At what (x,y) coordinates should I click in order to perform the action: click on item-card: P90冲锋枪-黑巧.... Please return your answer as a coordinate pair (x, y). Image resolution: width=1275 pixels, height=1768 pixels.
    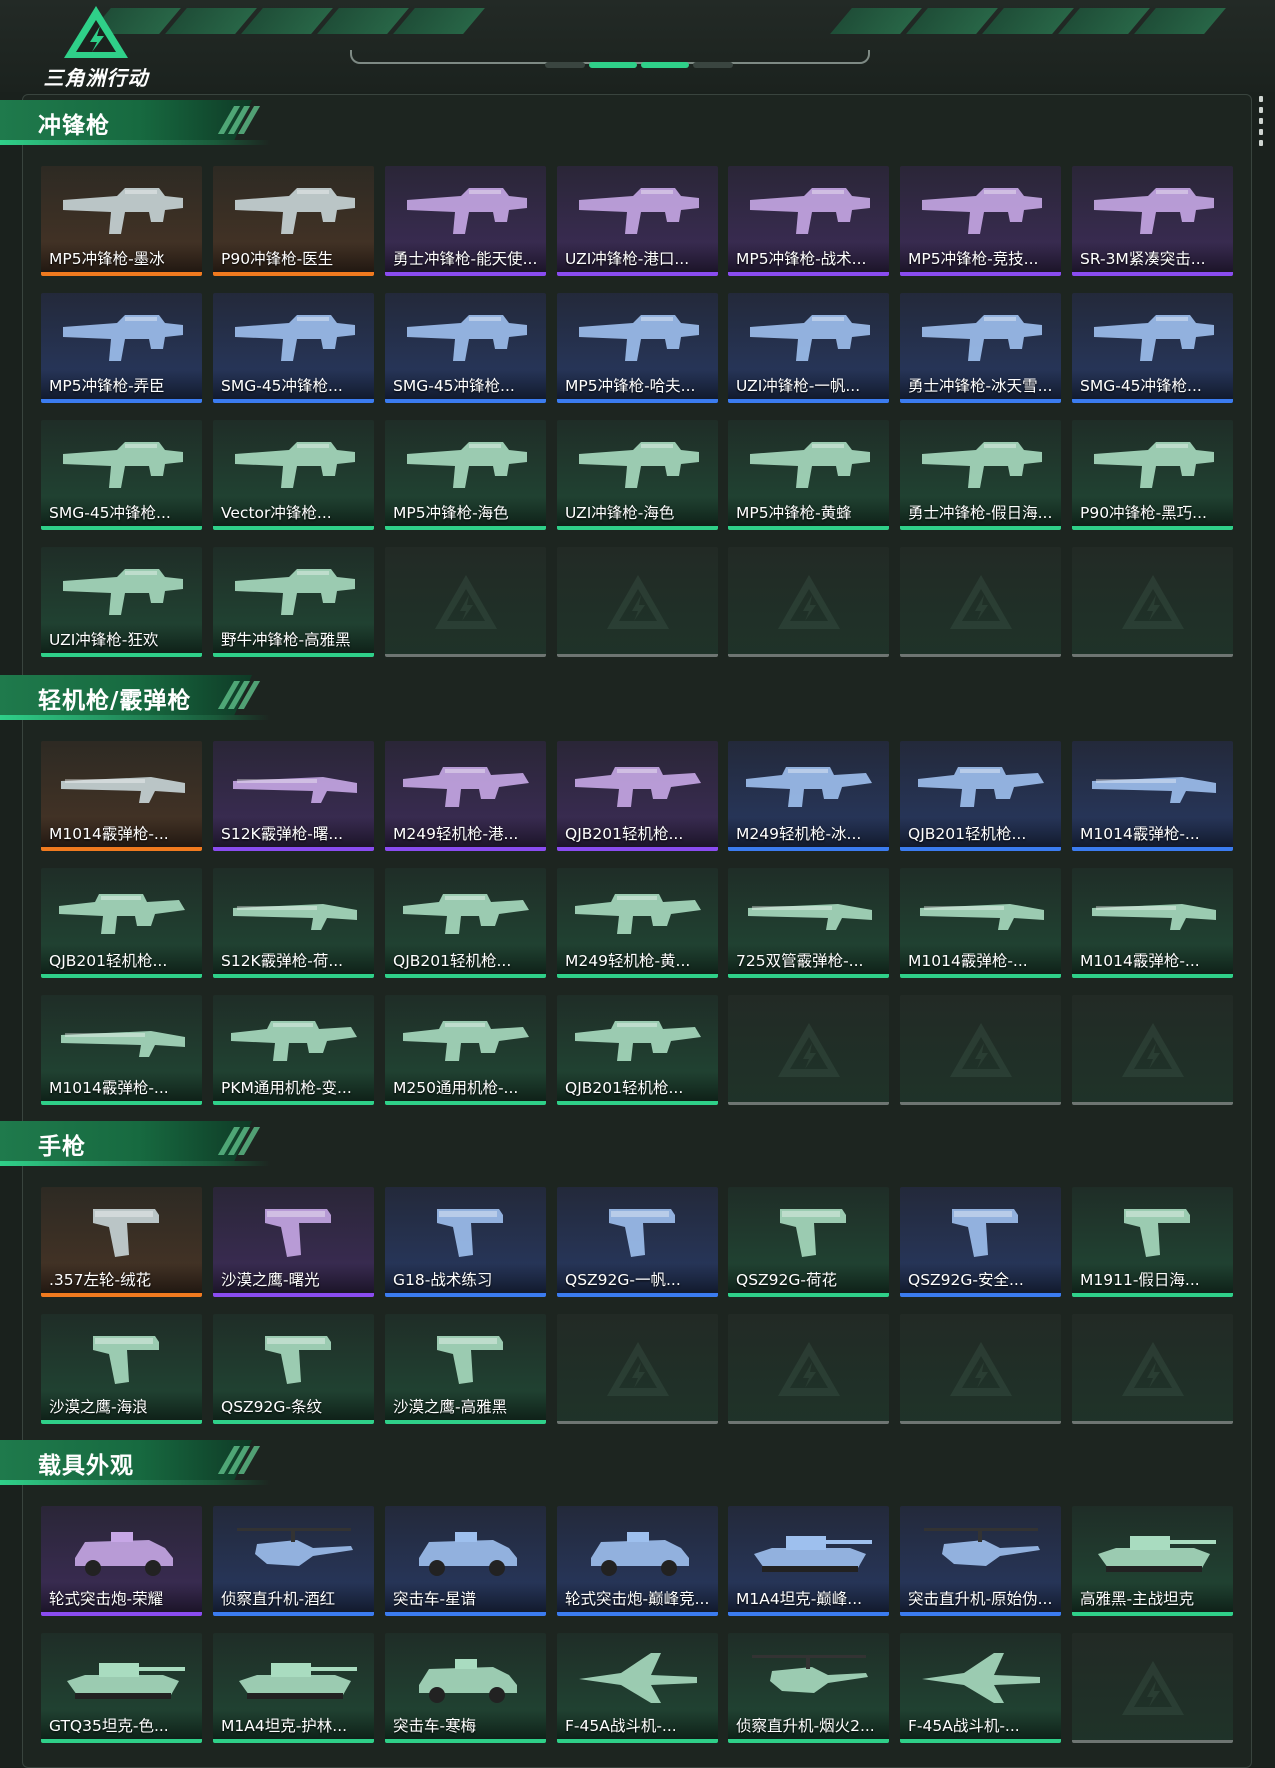
    Looking at the image, I should click on (1152, 475).